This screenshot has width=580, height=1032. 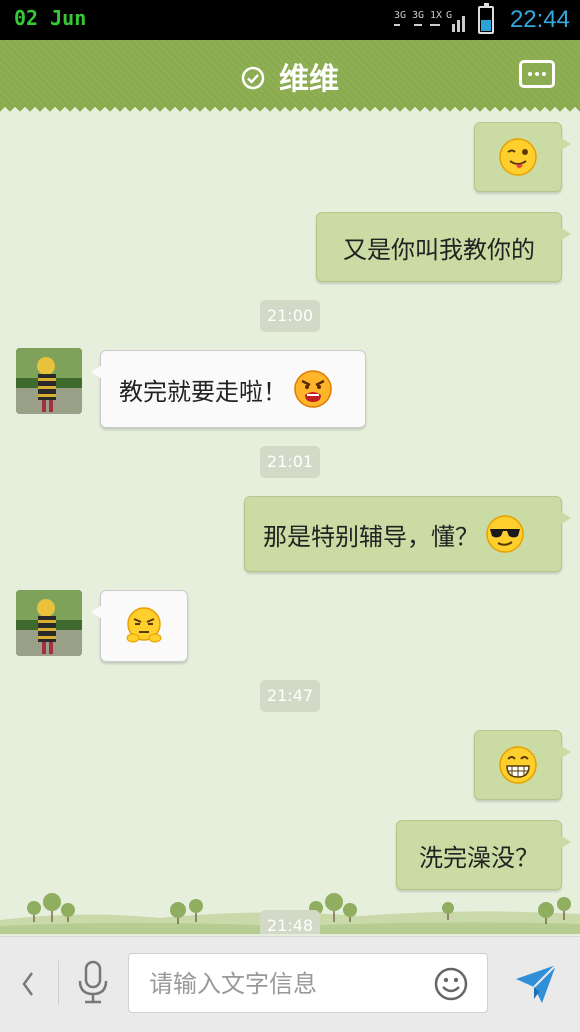 I want to click on input-bar, so click(x=290, y=984).